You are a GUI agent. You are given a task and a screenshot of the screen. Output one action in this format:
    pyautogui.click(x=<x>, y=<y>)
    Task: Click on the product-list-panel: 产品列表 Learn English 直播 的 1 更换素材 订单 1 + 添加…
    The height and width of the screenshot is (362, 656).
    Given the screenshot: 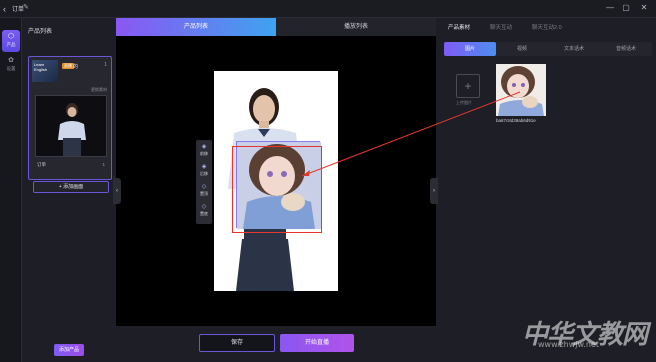 What is the action you would take?
    pyautogui.click(x=69, y=190)
    